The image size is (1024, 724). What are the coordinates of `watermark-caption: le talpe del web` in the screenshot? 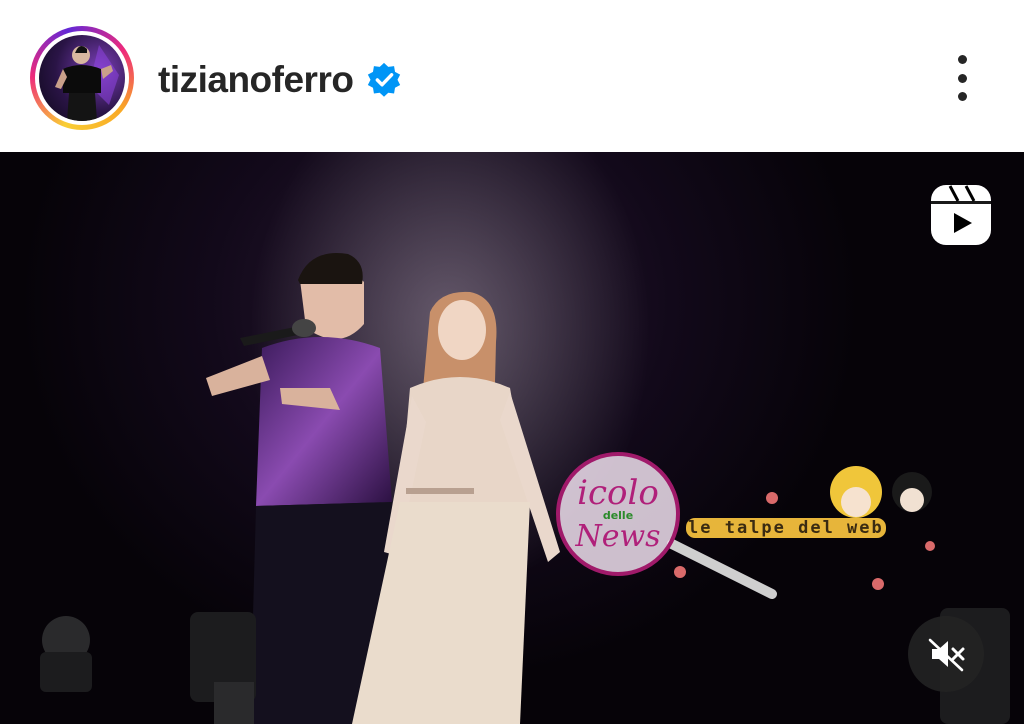 It's located at (786, 528).